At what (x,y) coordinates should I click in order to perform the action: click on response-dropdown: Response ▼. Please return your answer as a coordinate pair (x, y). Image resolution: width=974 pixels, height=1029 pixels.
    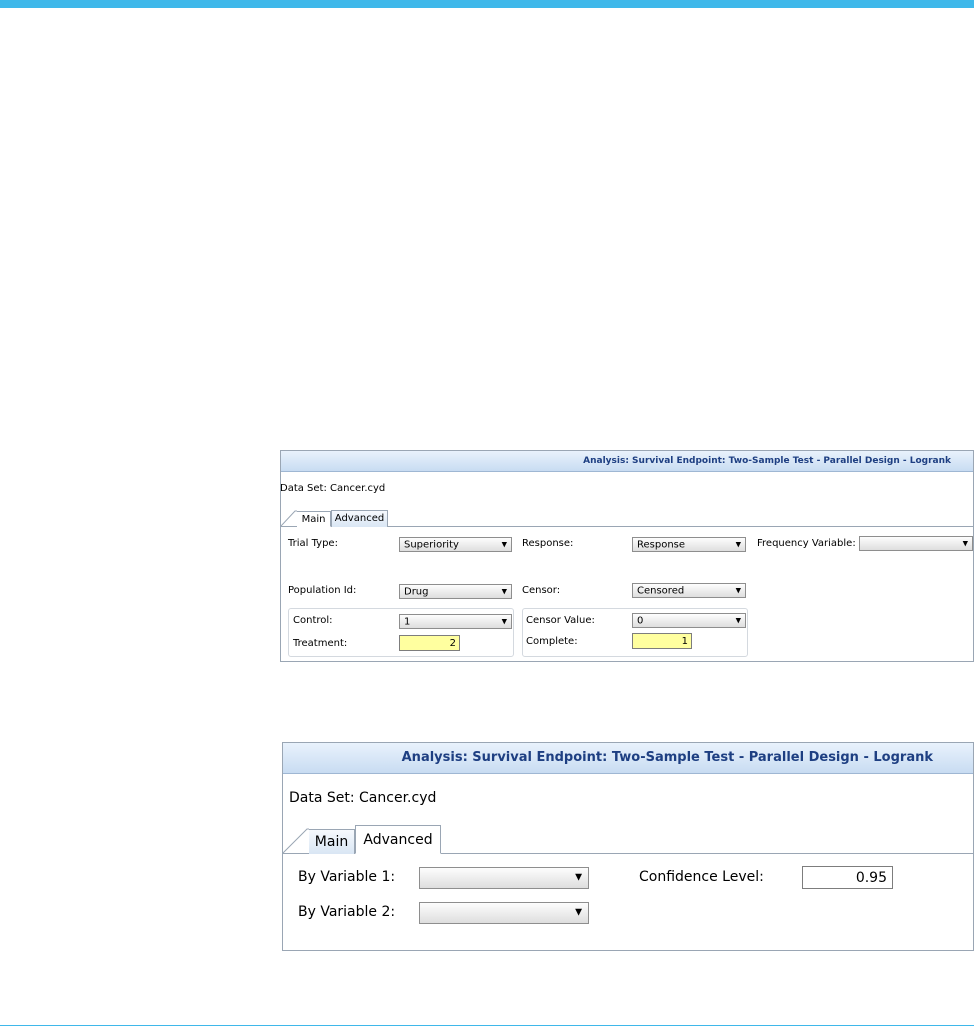
    Looking at the image, I should click on (689, 544).